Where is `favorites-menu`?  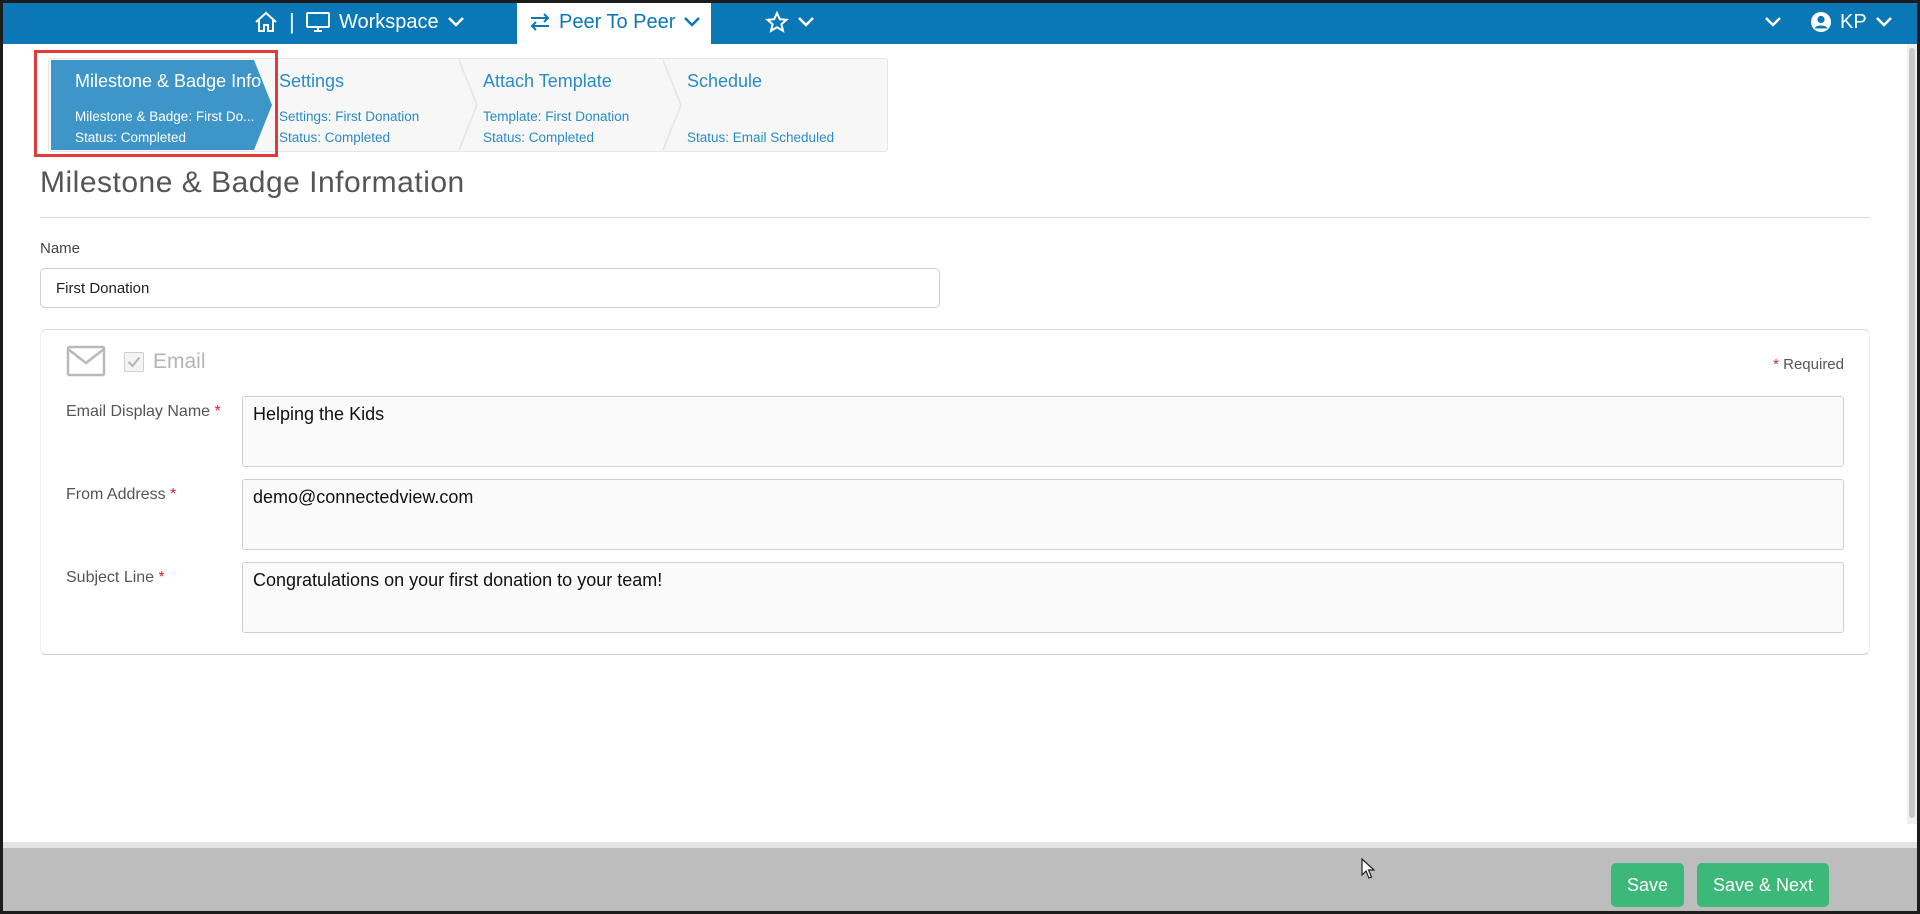
favorites-menu is located at coordinates (790, 22).